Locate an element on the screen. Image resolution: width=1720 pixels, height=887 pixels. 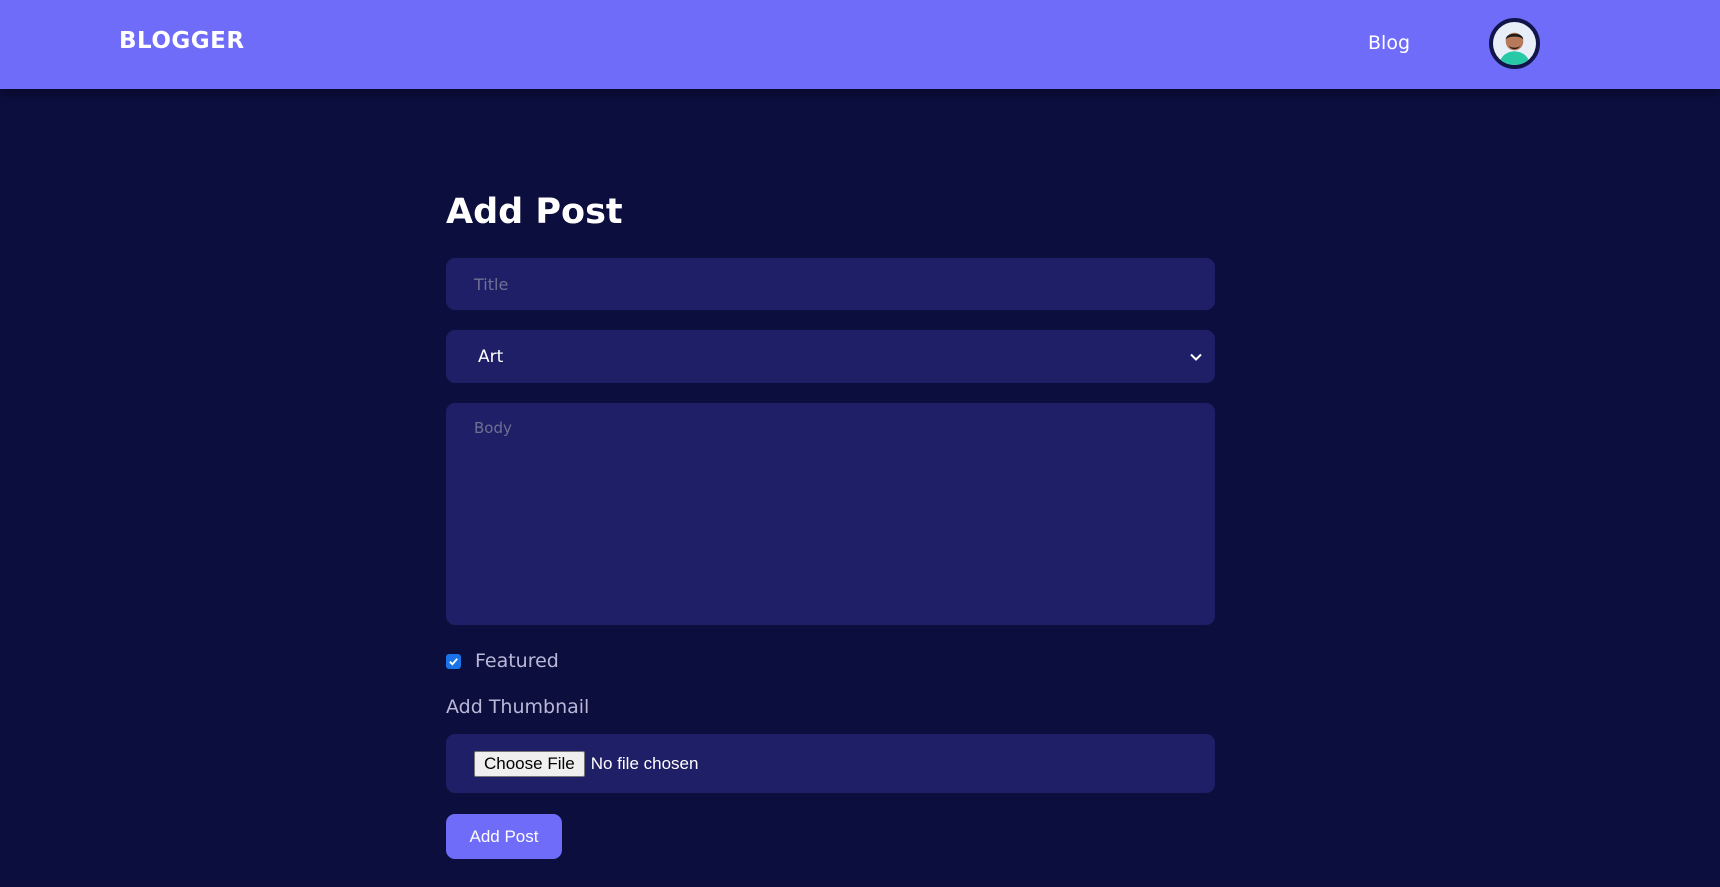
featured-row: Featured is located at coordinates (502, 661).